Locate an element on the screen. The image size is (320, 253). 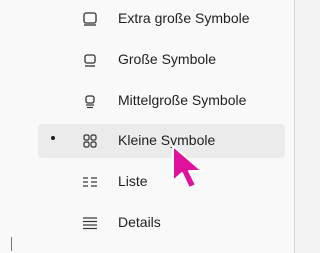
menu-item-small-icons: Kleine Symbole is located at coordinates (161, 141).